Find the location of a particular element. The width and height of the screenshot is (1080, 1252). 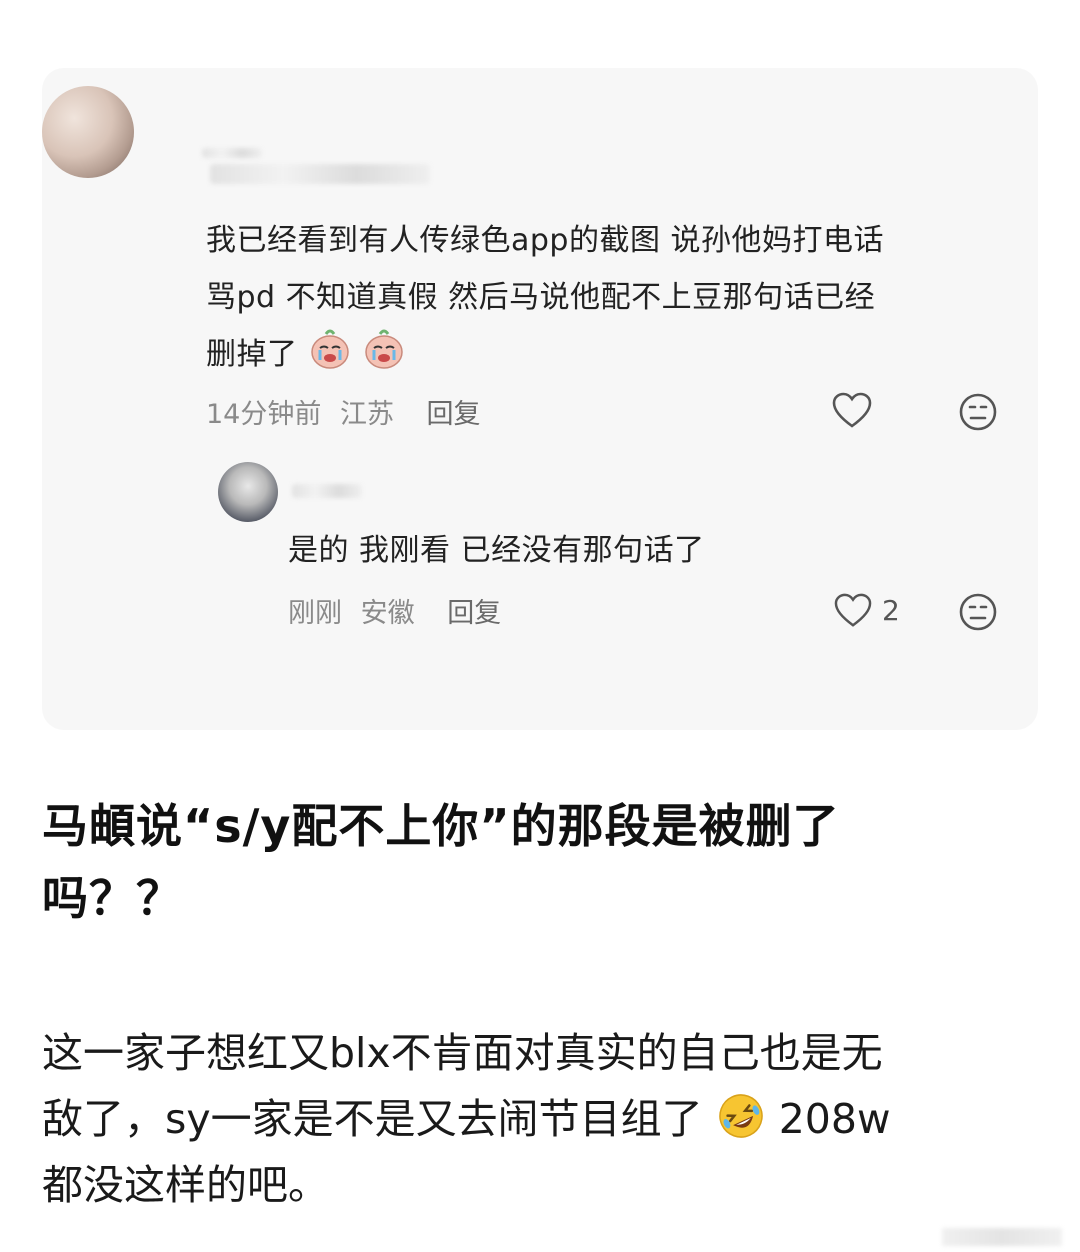

reply-name-blurred is located at coordinates (327, 491).